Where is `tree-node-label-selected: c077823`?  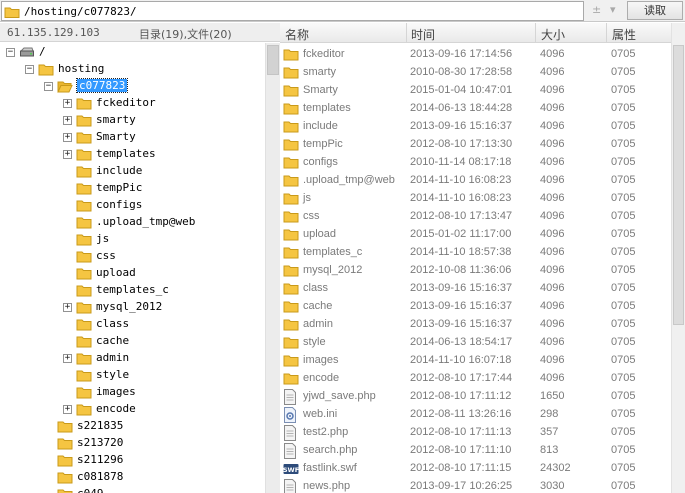 tree-node-label-selected: c077823 is located at coordinates (102, 85).